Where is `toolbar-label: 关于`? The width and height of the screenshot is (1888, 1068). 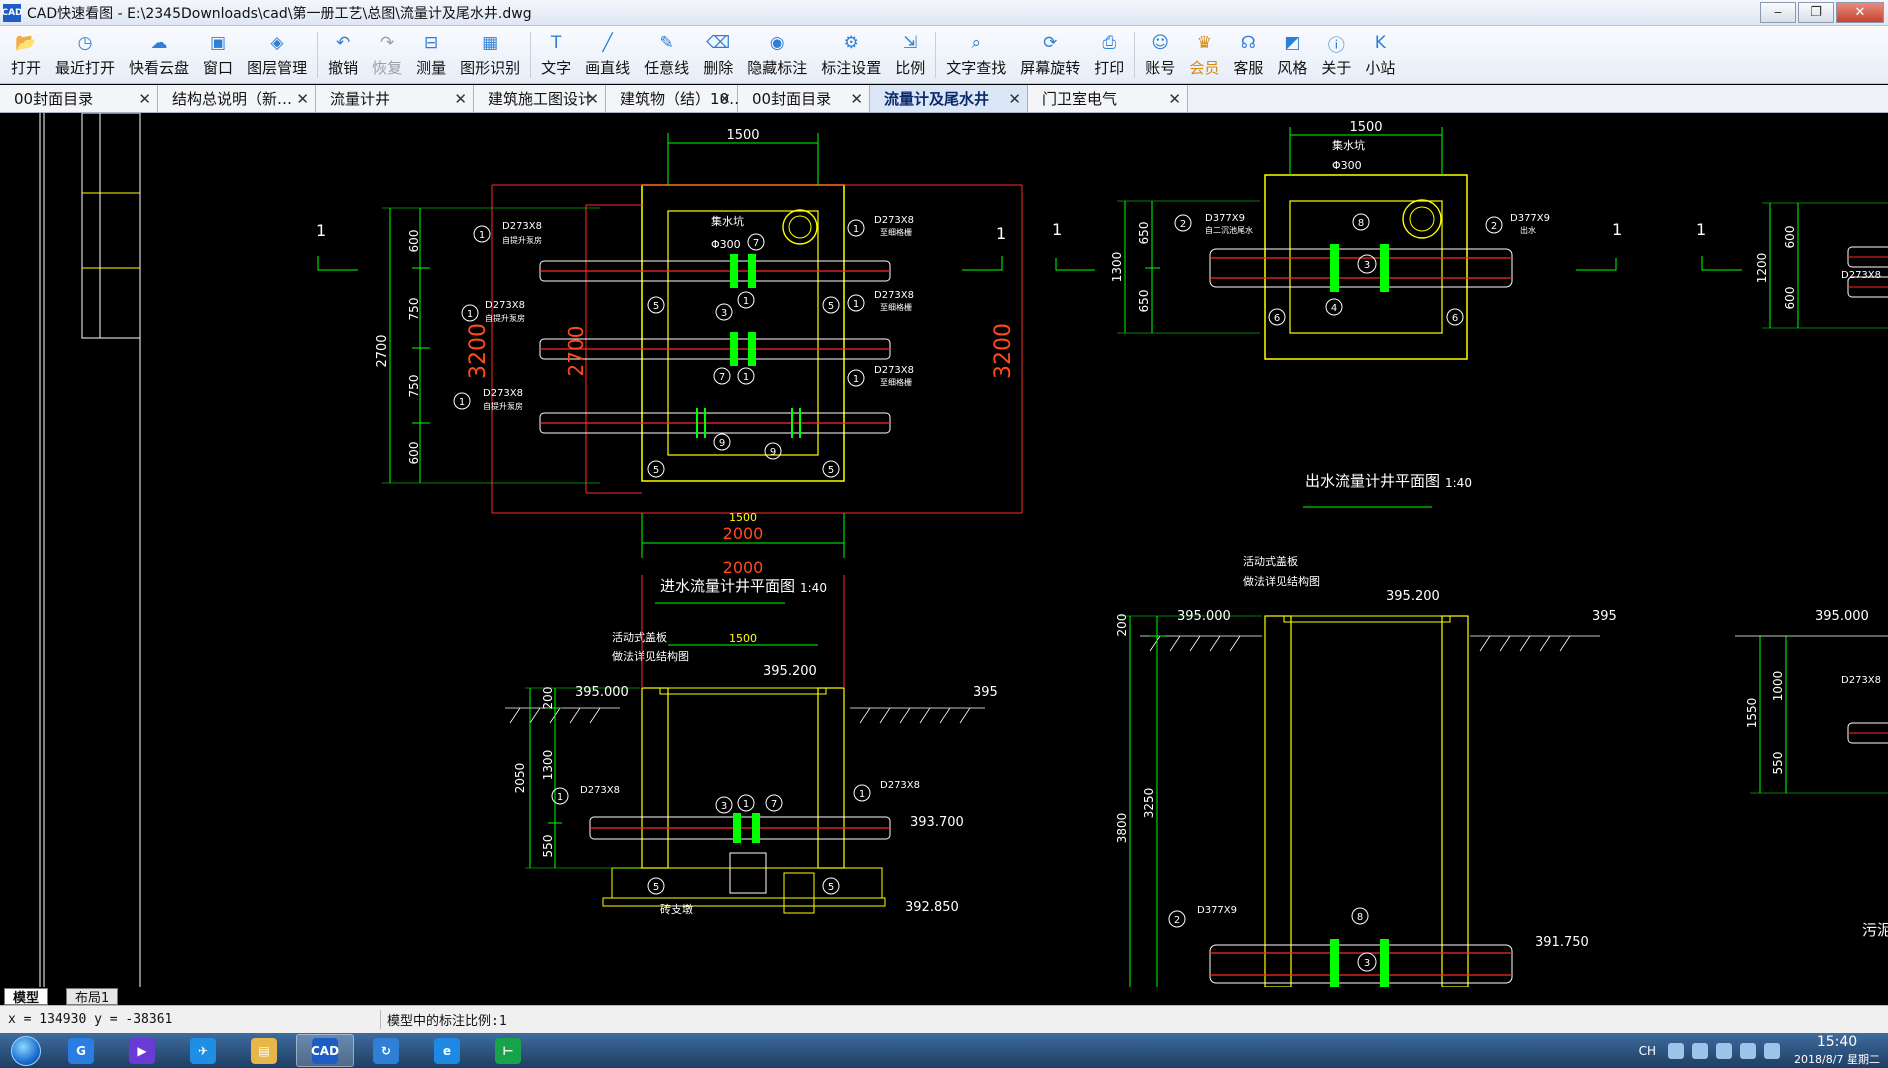
toolbar-label: 关于 is located at coordinates (1336, 68).